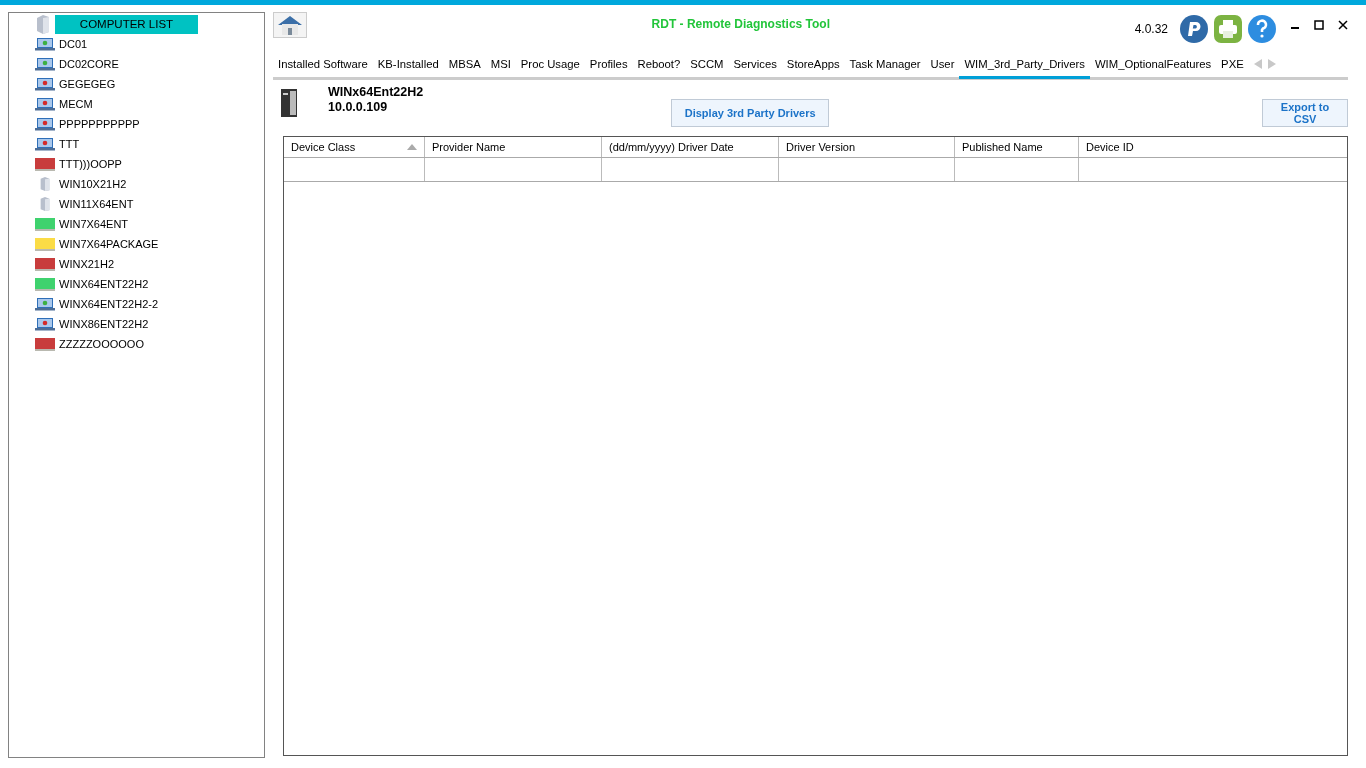 Image resolution: width=1366 pixels, height=768 pixels. What do you see at coordinates (149, 104) in the screenshot?
I see `computer-list-item: MECM` at bounding box center [149, 104].